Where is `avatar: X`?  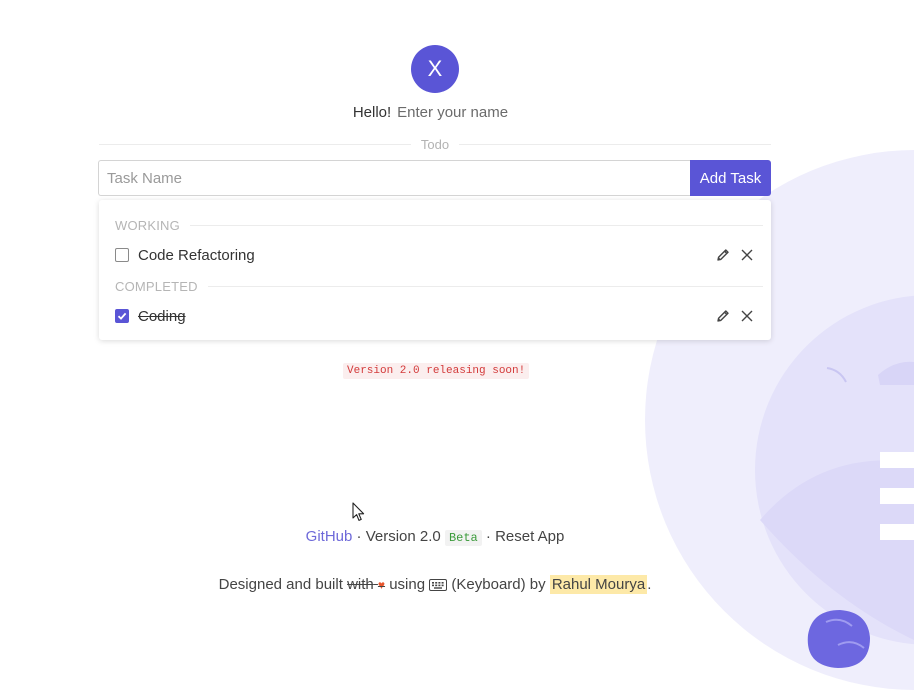
avatar: X is located at coordinates (435, 69).